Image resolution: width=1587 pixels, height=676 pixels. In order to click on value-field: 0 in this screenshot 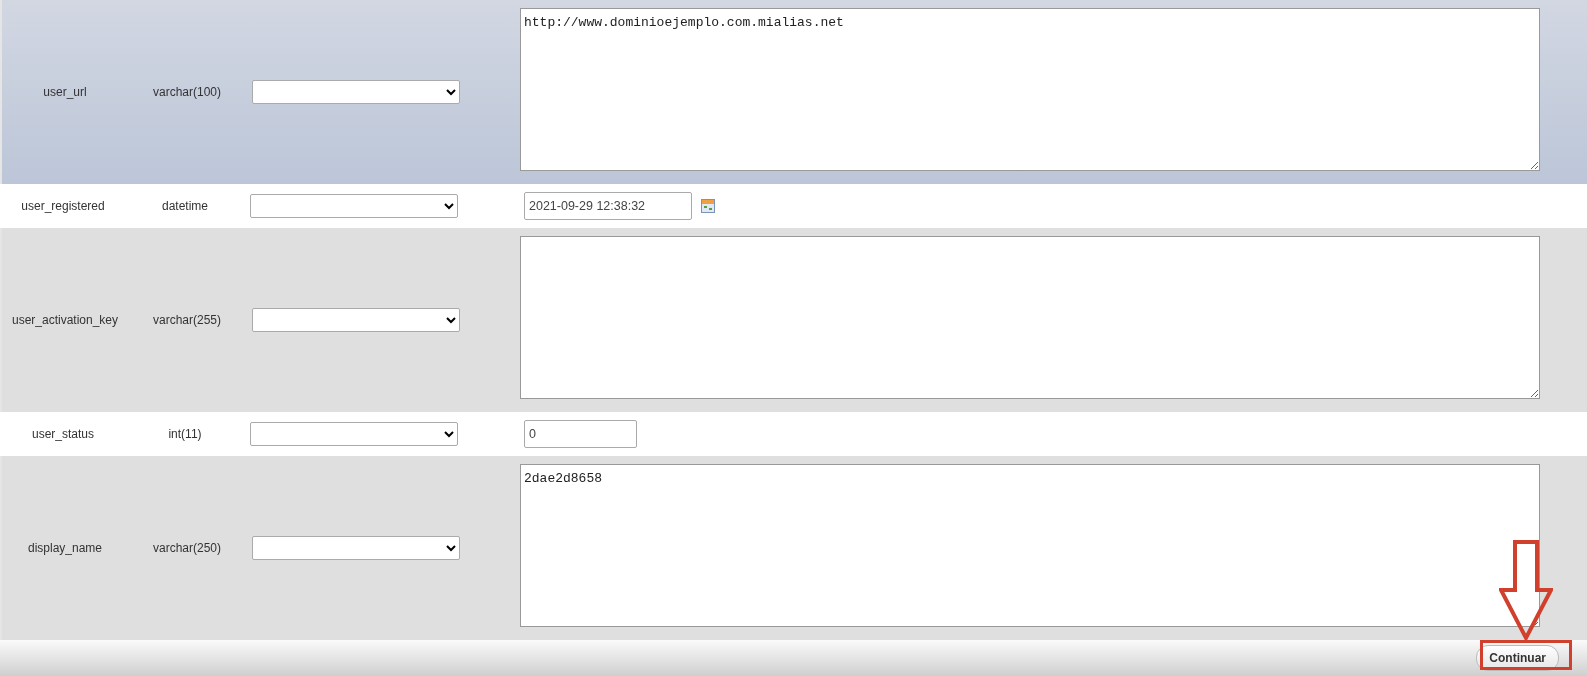, I will do `click(580, 434)`.